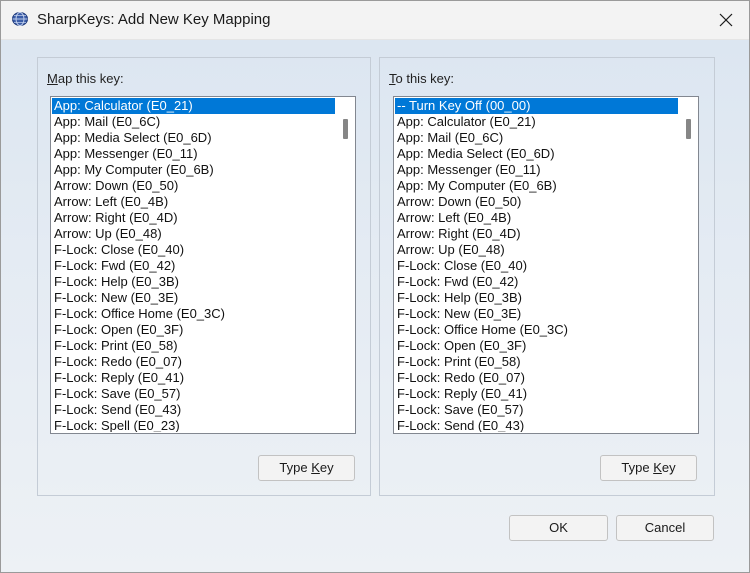 The width and height of the screenshot is (750, 573). Describe the element at coordinates (375, 20) in the screenshot. I see `title-bar: SharpKeys: Add New Key Mapping` at that location.